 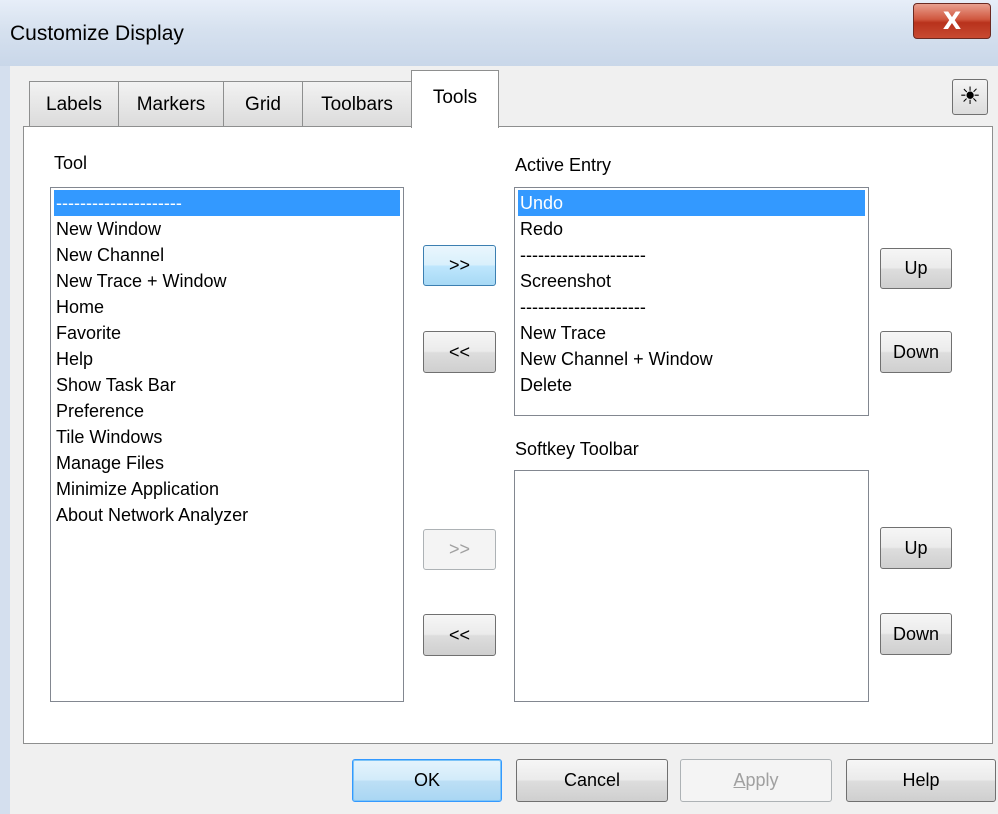 I want to click on button-label: pply, so click(x=762, y=780).